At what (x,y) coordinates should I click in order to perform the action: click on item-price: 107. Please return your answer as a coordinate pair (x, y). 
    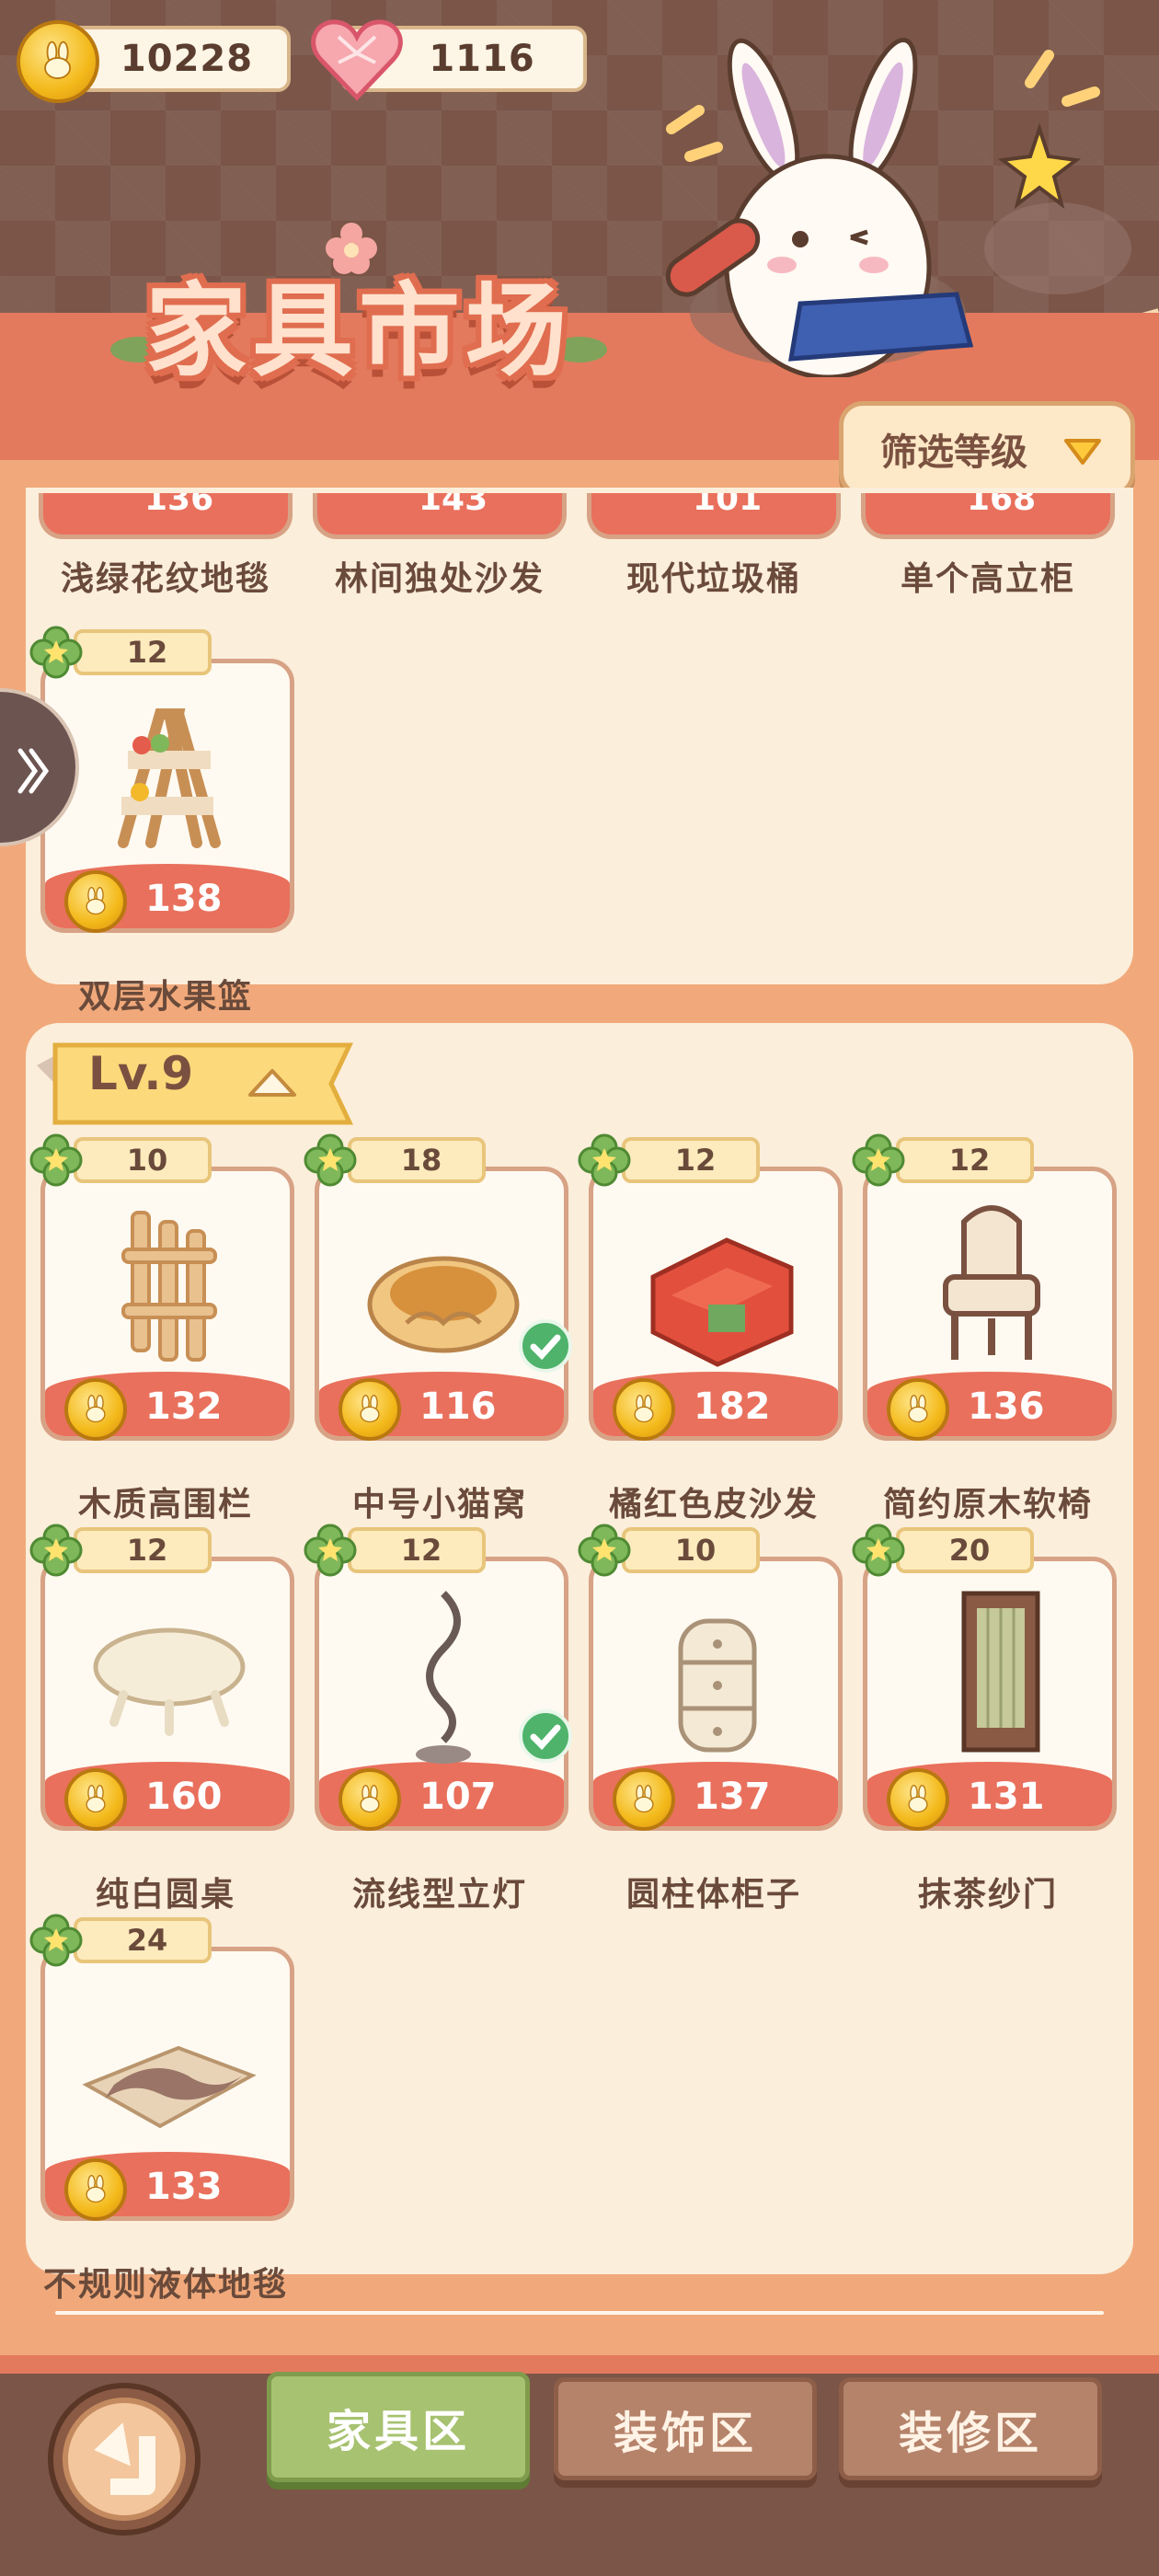
    Looking at the image, I should click on (458, 1797).